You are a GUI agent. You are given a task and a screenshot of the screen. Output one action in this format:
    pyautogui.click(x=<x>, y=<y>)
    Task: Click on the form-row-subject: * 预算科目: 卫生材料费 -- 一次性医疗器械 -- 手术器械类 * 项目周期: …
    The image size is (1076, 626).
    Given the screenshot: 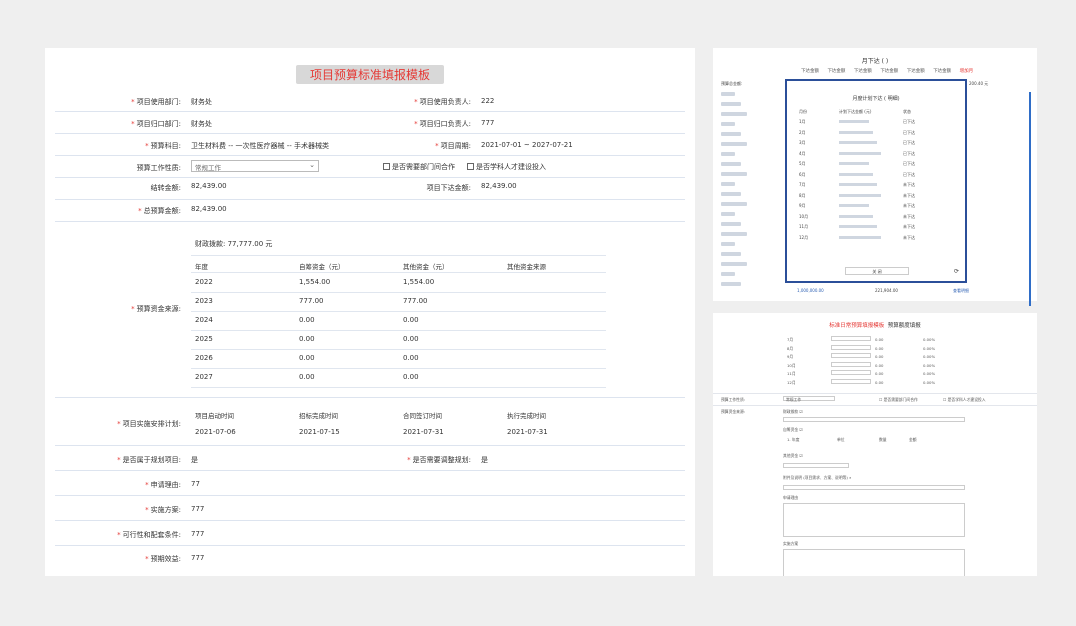 What is the action you would take?
    pyautogui.click(x=370, y=145)
    